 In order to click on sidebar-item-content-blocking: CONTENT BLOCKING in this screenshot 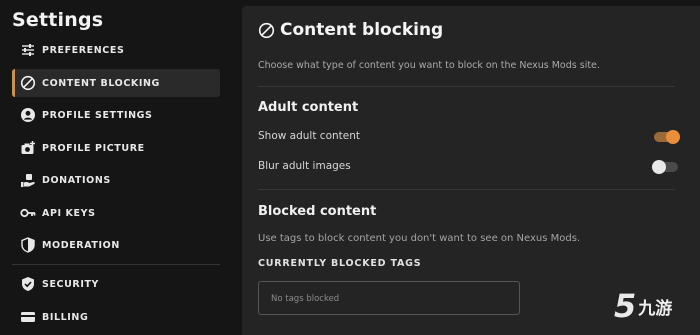, I will do `click(116, 83)`.